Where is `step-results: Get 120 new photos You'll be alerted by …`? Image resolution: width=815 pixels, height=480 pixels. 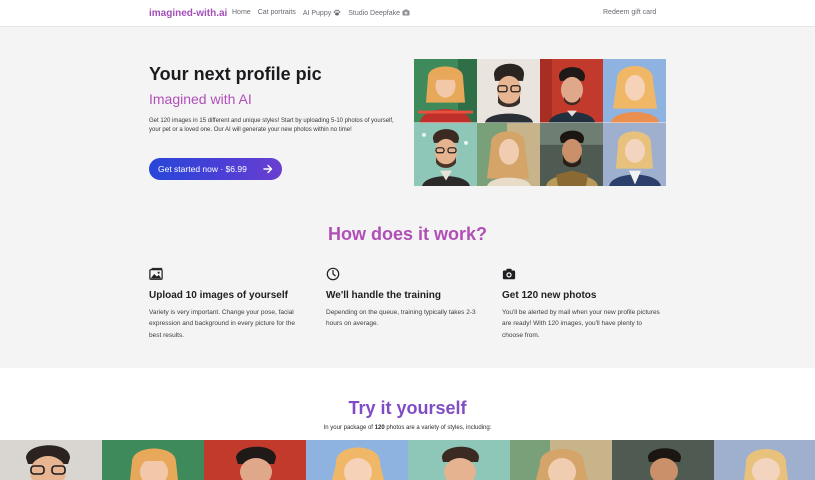
step-results: Get 120 new photos You'll be alerted by … is located at coordinates (582, 304).